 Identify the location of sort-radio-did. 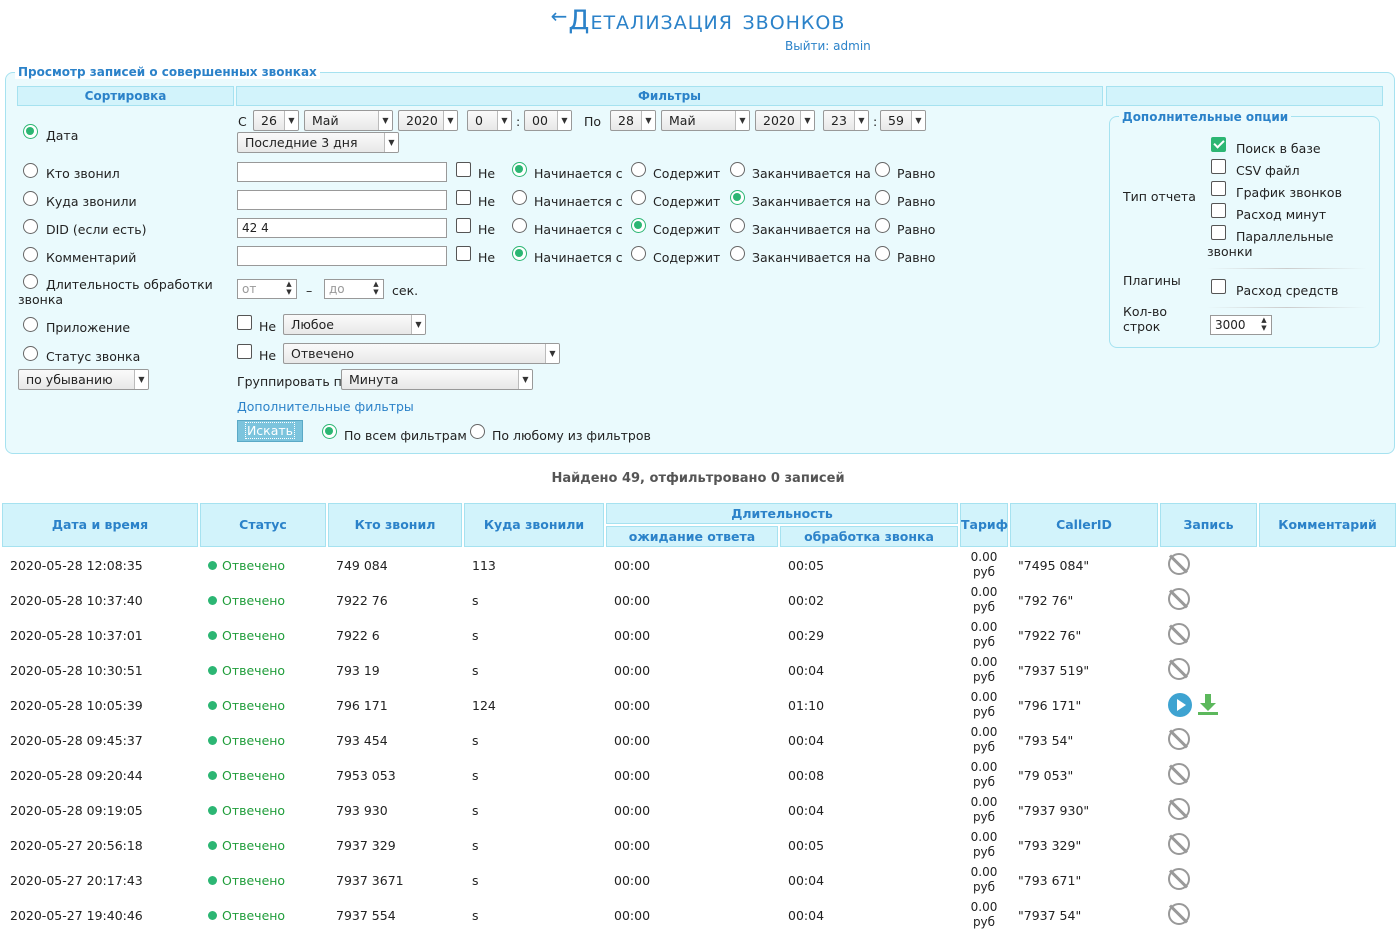
(30, 226).